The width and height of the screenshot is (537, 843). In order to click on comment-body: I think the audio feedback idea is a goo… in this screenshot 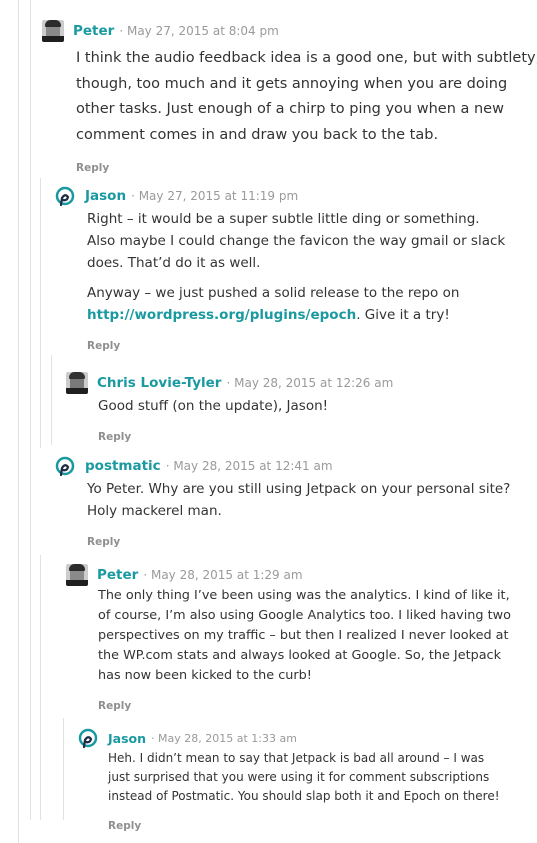, I will do `click(306, 97)`.